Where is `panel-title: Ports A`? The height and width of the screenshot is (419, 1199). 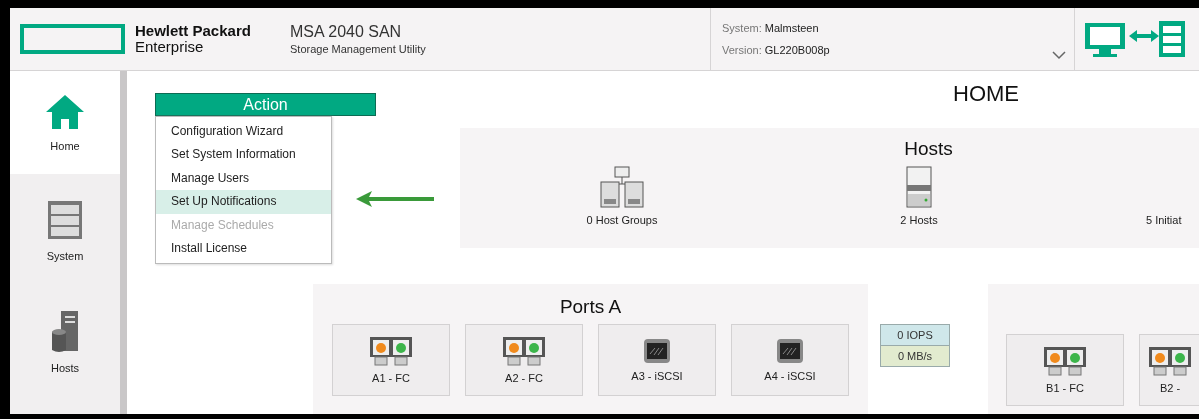 panel-title: Ports A is located at coordinates (590, 307).